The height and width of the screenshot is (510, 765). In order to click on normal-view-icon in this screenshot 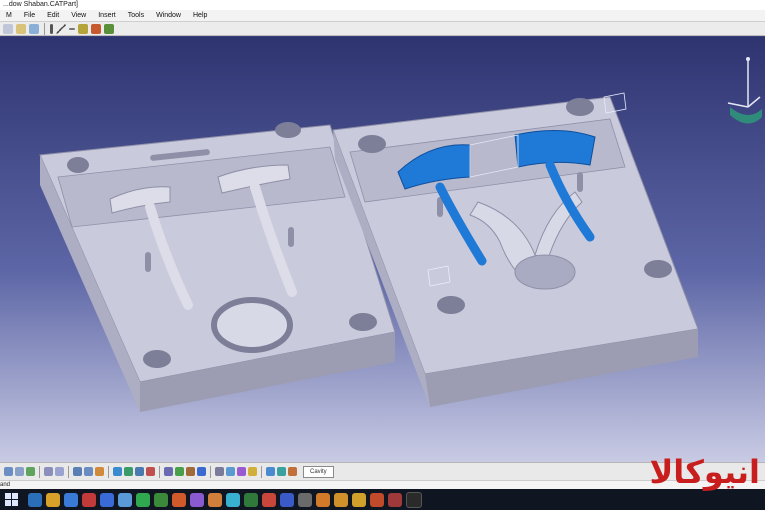, I will do `click(99, 471)`.